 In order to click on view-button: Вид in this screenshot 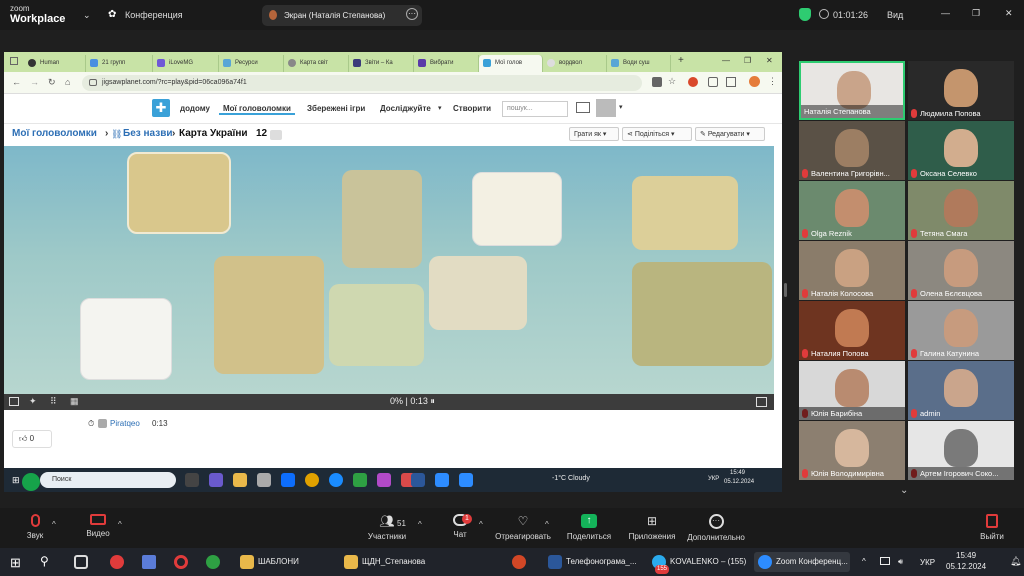, I will do `click(895, 15)`.